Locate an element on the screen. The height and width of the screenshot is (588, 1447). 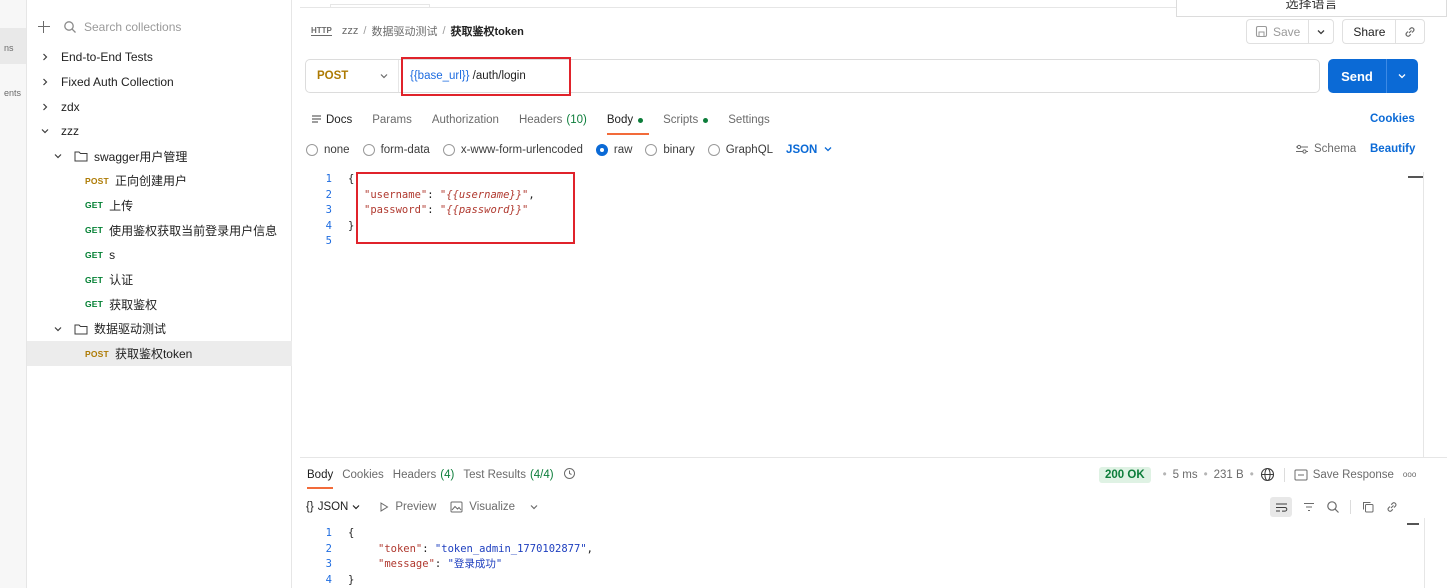
response-scrollbar is located at coordinates (1413, 524).